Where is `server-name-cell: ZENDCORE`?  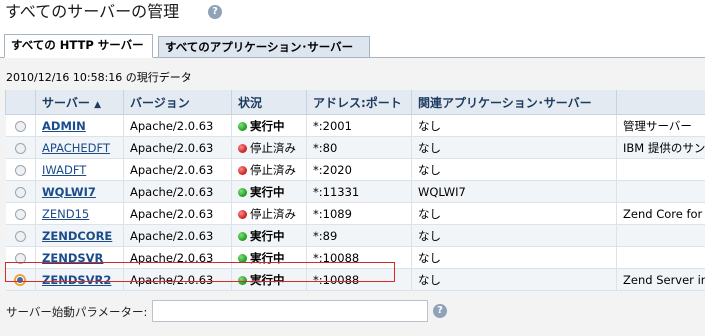 server-name-cell: ZENDCORE is located at coordinates (79, 235).